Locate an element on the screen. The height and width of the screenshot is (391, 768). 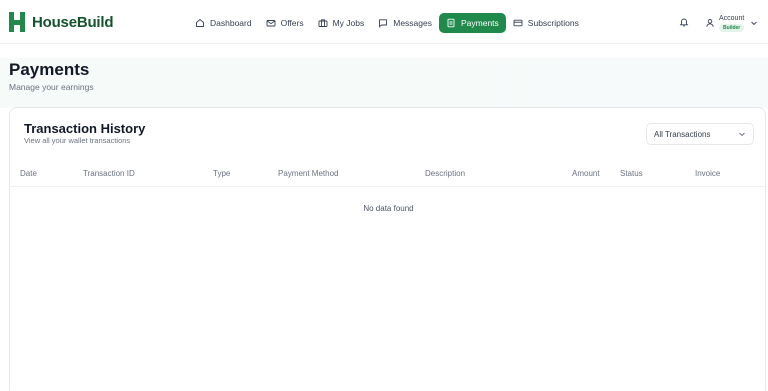
account-text: Account Builder is located at coordinates (731, 23).